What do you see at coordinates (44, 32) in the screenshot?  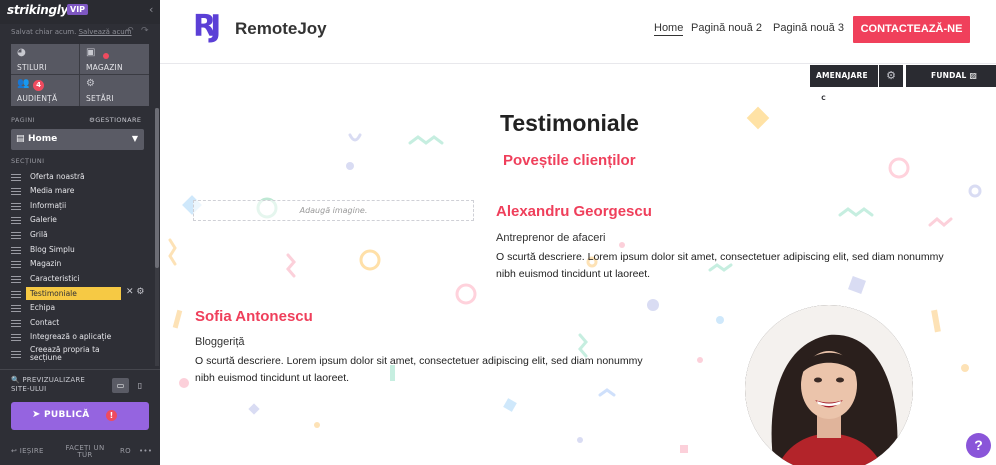 I see `saved-text: Salvat chiar acum.` at bounding box center [44, 32].